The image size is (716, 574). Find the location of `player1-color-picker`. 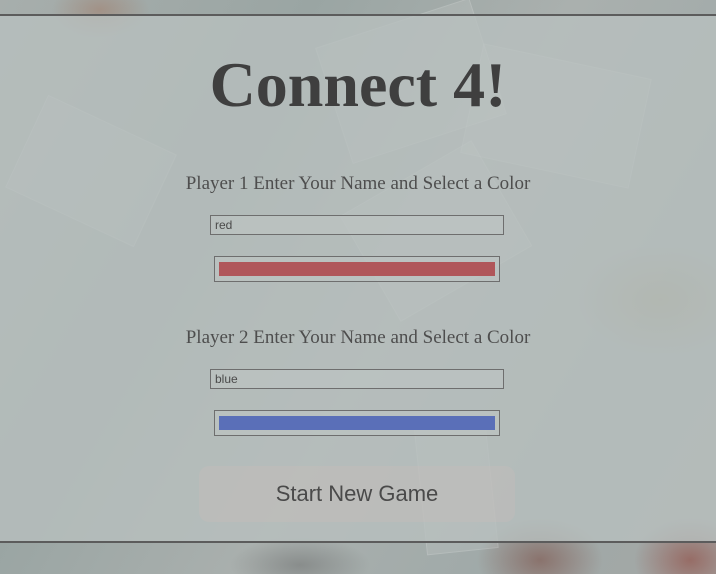

player1-color-picker is located at coordinates (357, 269).